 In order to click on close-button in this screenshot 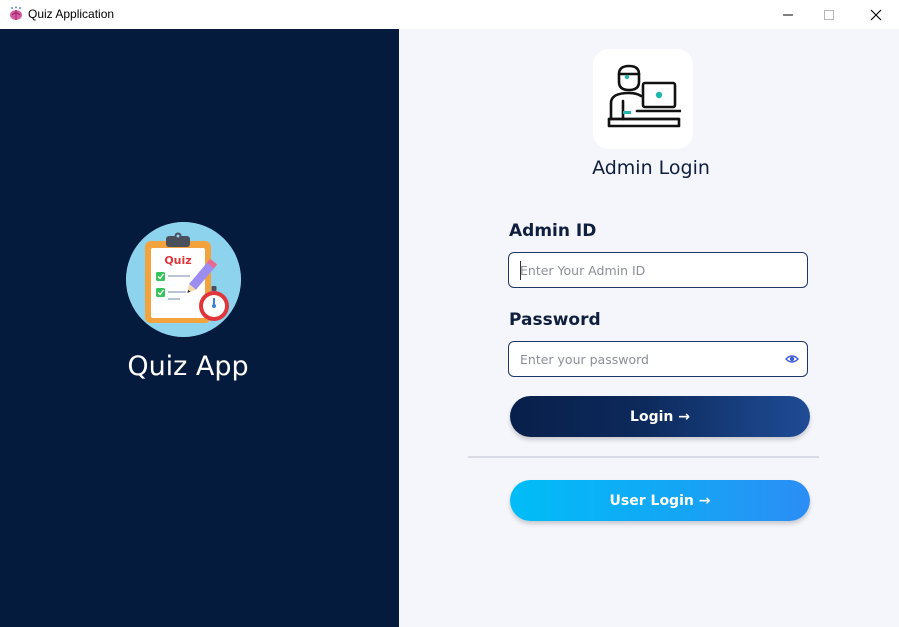, I will do `click(876, 14)`.